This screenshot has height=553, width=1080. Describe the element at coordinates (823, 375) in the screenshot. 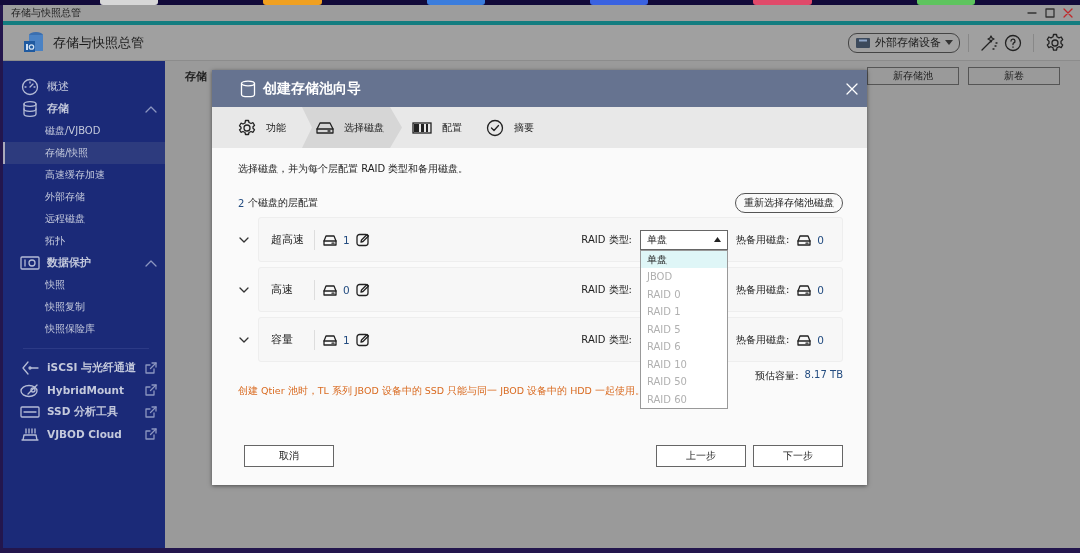

I see `estimate-value: 8.17 TB` at that location.